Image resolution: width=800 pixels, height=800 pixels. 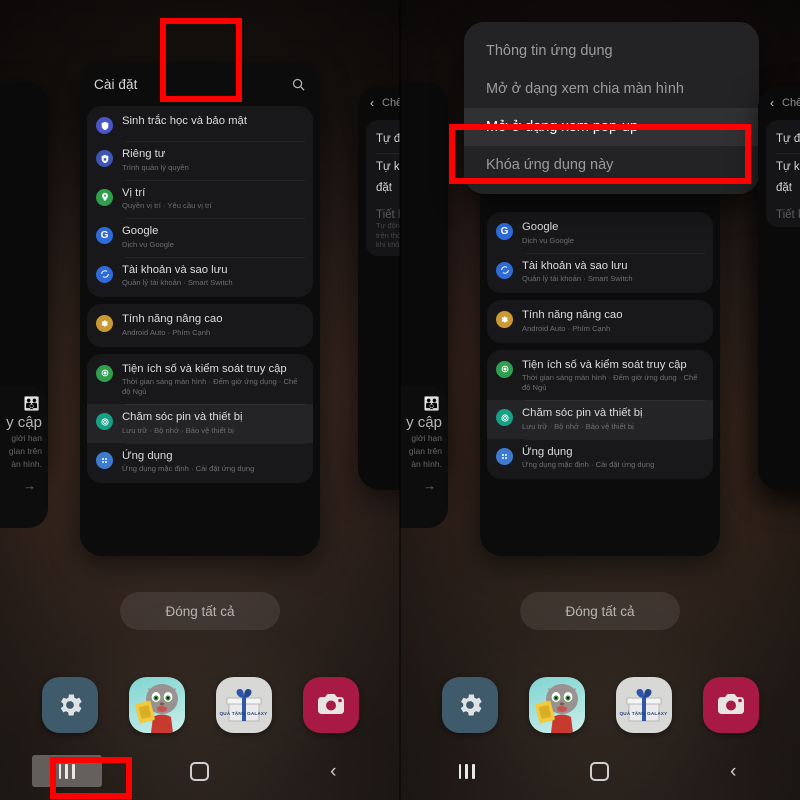 What do you see at coordinates (611, 89) in the screenshot?
I see `menu-item-split-screen: Mở ở dạng xem chia màn hình` at bounding box center [611, 89].